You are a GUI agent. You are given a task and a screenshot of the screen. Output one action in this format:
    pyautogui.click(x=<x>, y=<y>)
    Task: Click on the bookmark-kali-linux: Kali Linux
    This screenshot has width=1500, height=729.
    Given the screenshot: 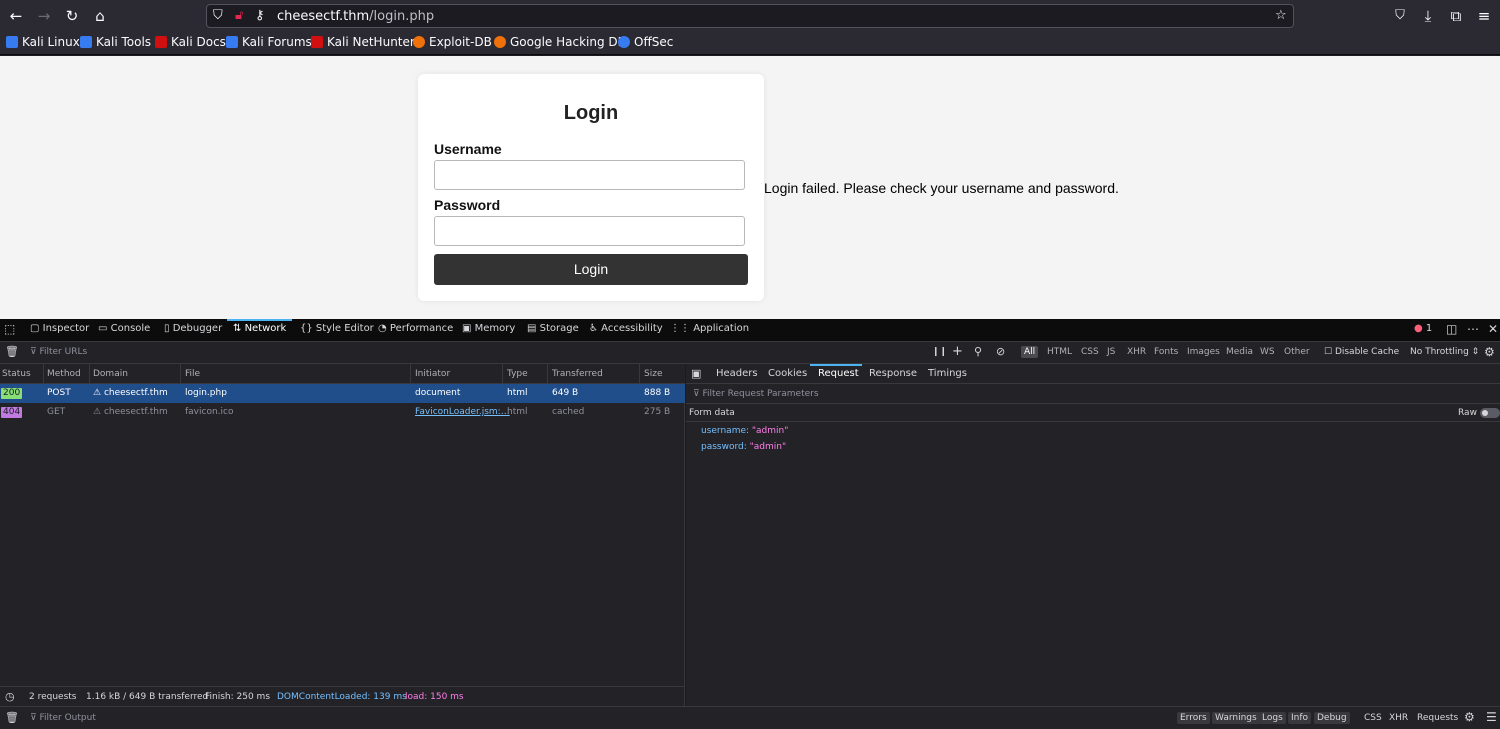 What is the action you would take?
    pyautogui.click(x=43, y=42)
    